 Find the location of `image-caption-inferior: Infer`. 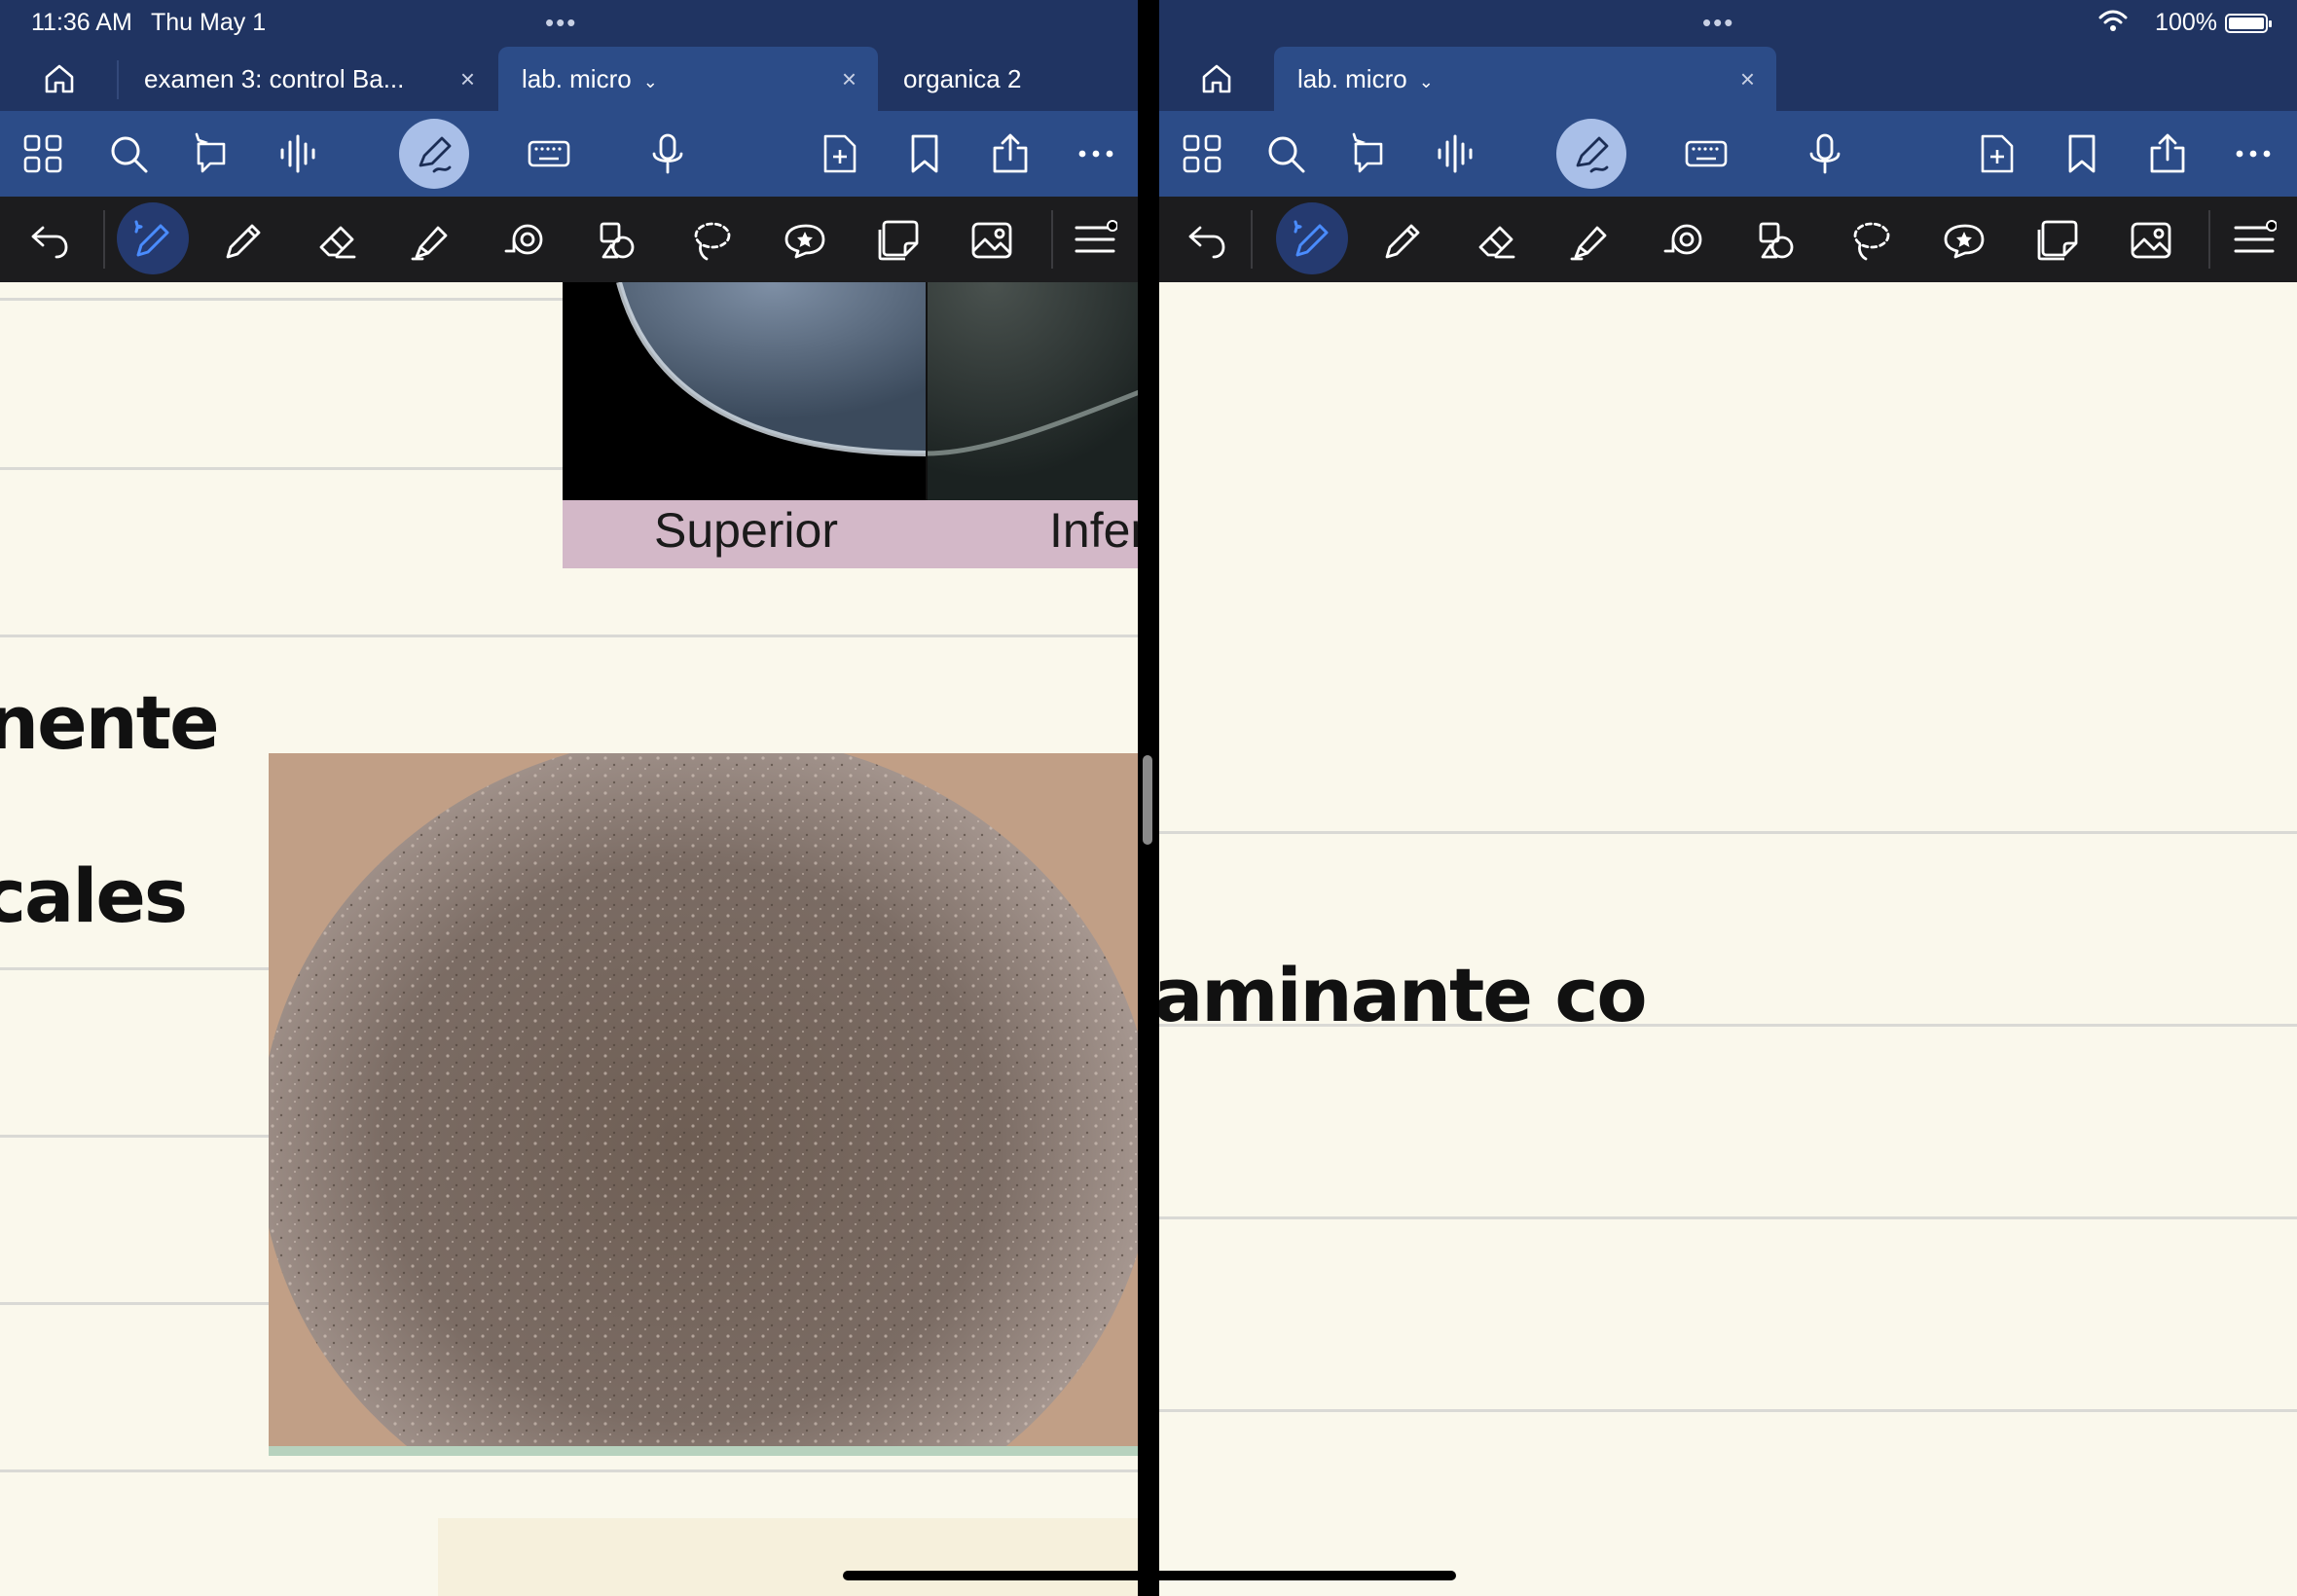

image-caption-inferior: Infer is located at coordinates (1093, 530).